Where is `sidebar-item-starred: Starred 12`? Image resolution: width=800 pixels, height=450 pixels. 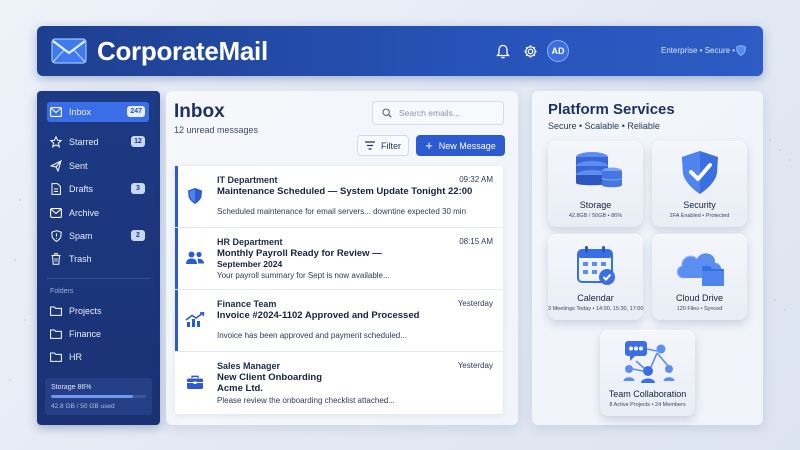 sidebar-item-starred: Starred 12 is located at coordinates (98, 142).